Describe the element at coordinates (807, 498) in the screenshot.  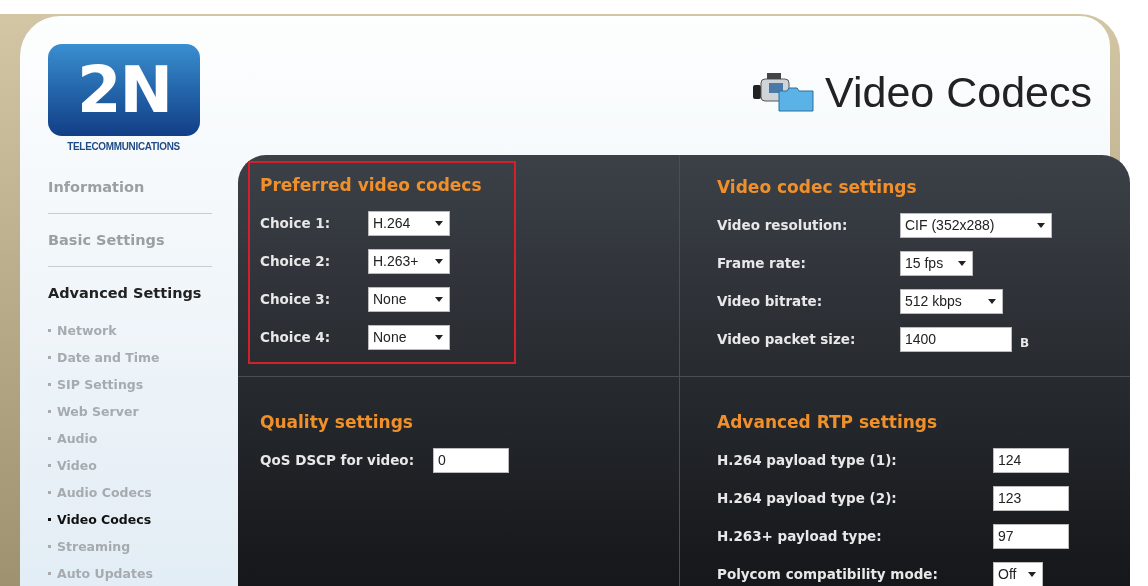
I see `field-label: H.264 payload type (2):` at that location.